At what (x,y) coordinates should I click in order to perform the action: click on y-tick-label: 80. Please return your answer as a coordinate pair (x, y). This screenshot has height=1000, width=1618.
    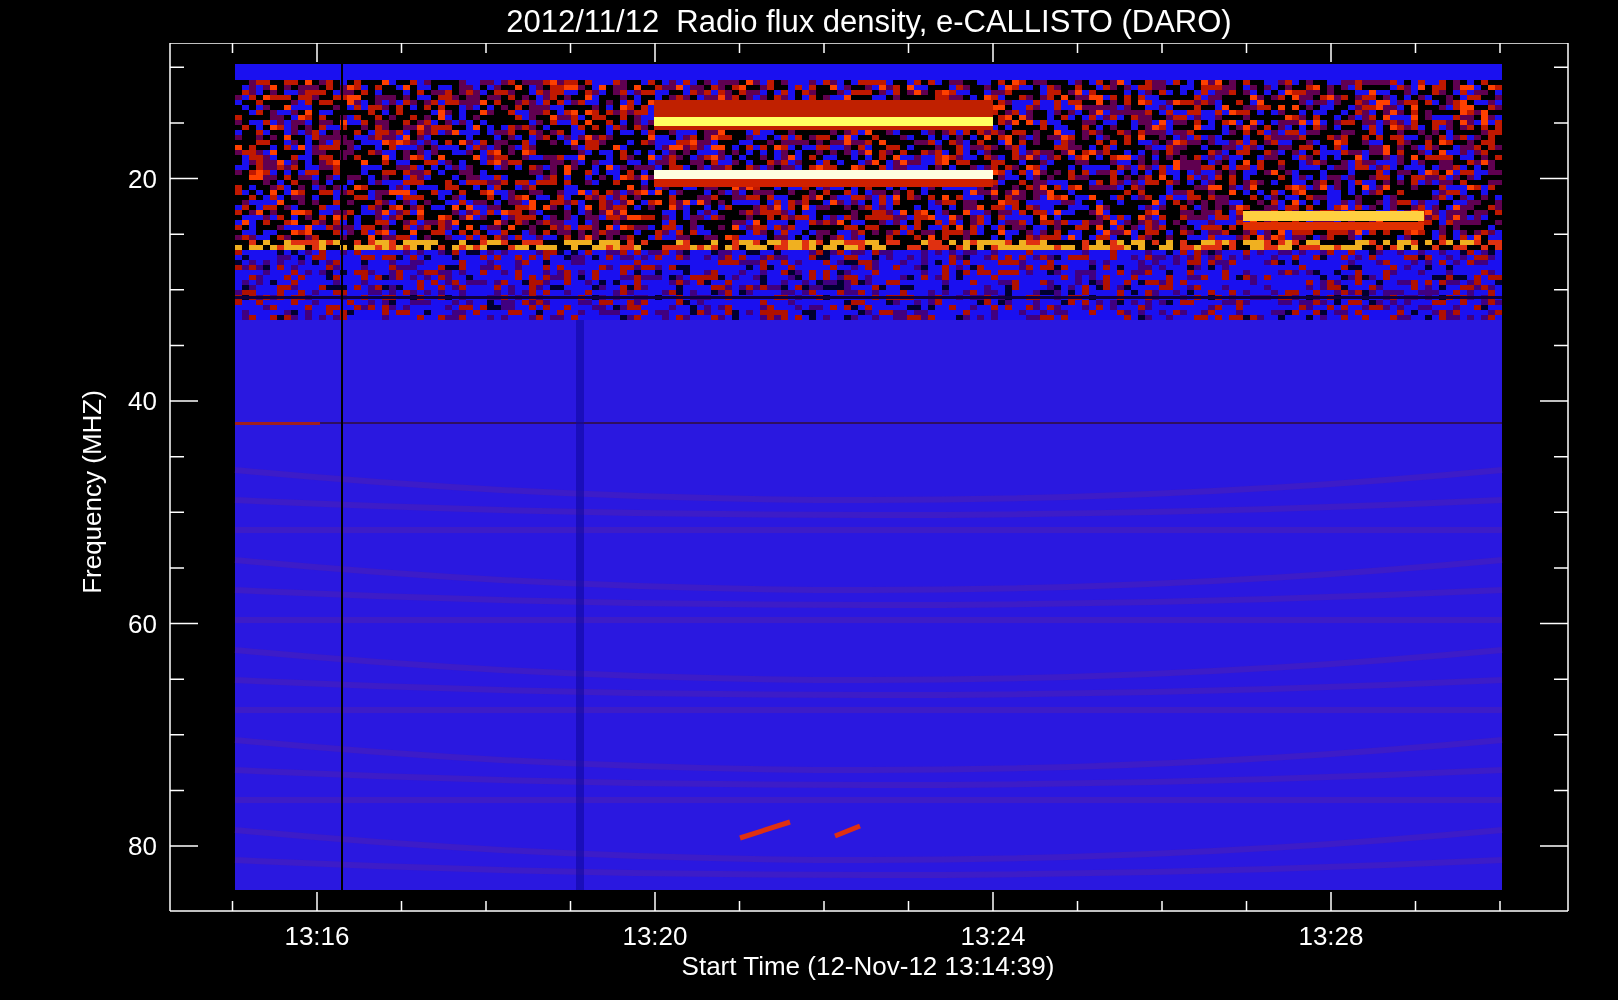
    Looking at the image, I should click on (142, 846).